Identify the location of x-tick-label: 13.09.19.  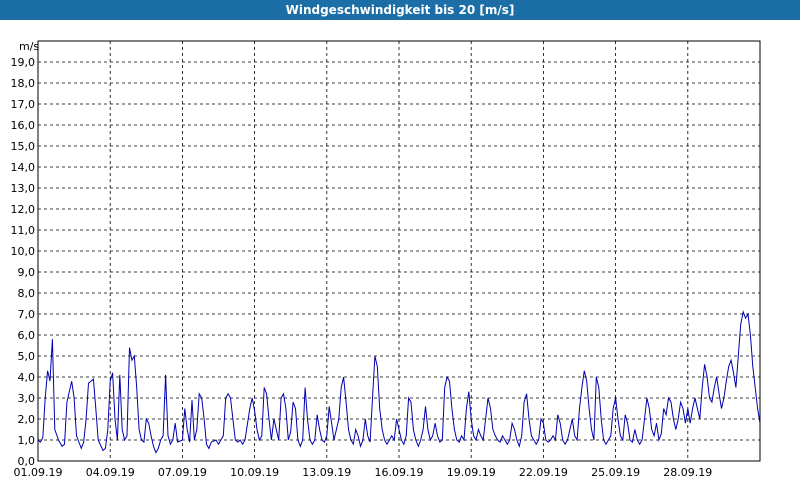
(326, 472).